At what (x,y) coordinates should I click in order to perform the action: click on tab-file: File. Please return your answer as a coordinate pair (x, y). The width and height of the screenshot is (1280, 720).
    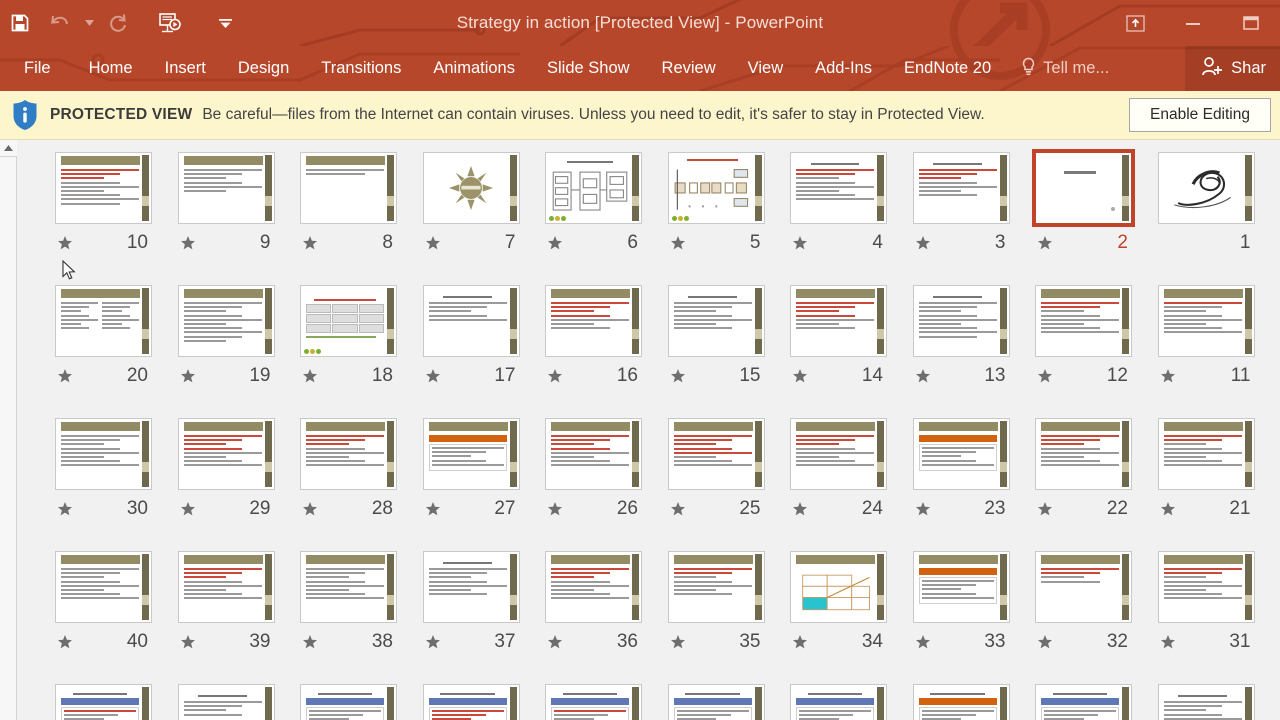
    Looking at the image, I should click on (36, 68).